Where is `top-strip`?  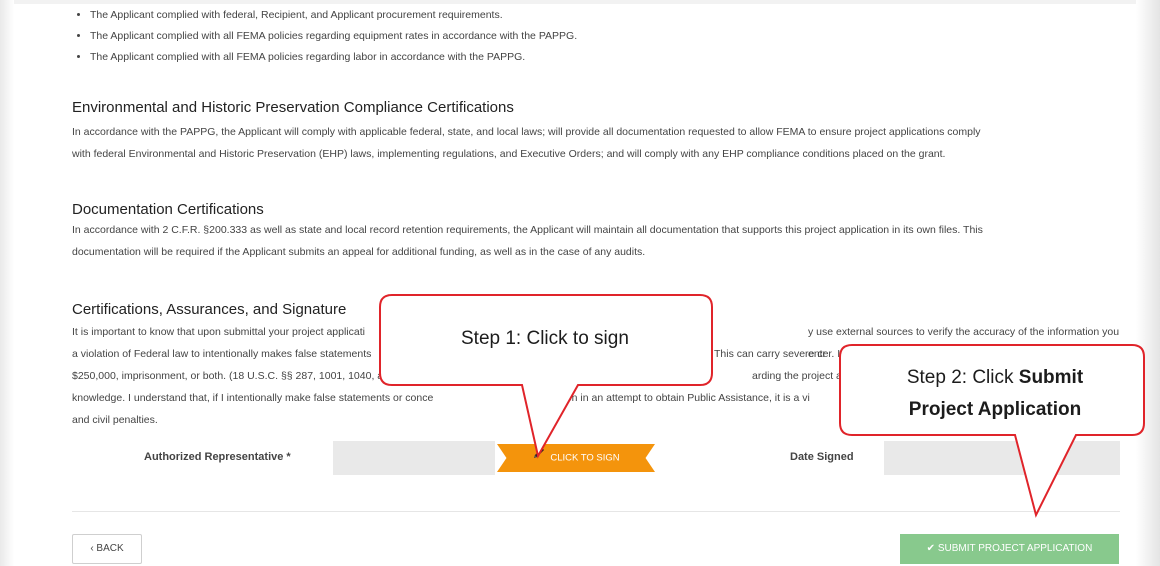
top-strip is located at coordinates (580, 2).